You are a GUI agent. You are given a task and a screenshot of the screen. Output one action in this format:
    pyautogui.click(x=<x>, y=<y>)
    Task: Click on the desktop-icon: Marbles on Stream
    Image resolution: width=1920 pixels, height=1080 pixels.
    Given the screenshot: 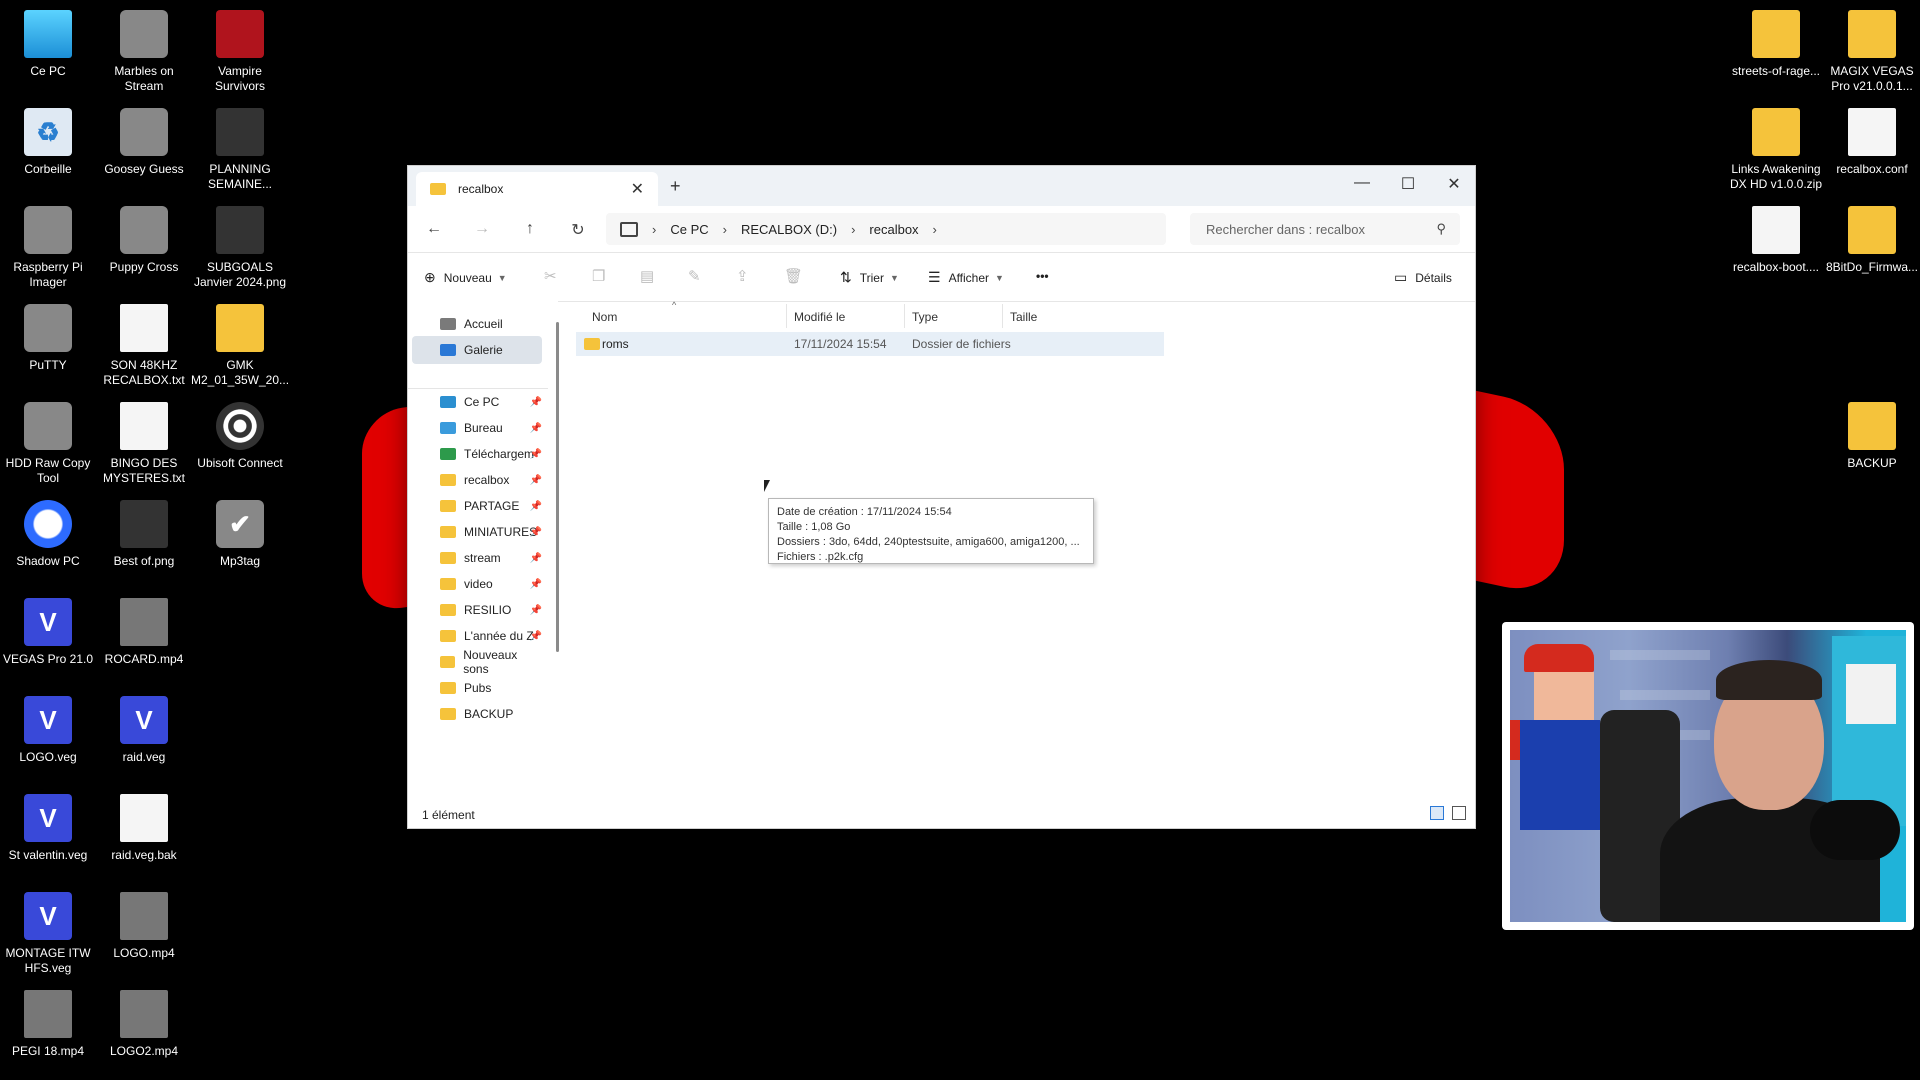 What is the action you would take?
    pyautogui.click(x=144, y=52)
    